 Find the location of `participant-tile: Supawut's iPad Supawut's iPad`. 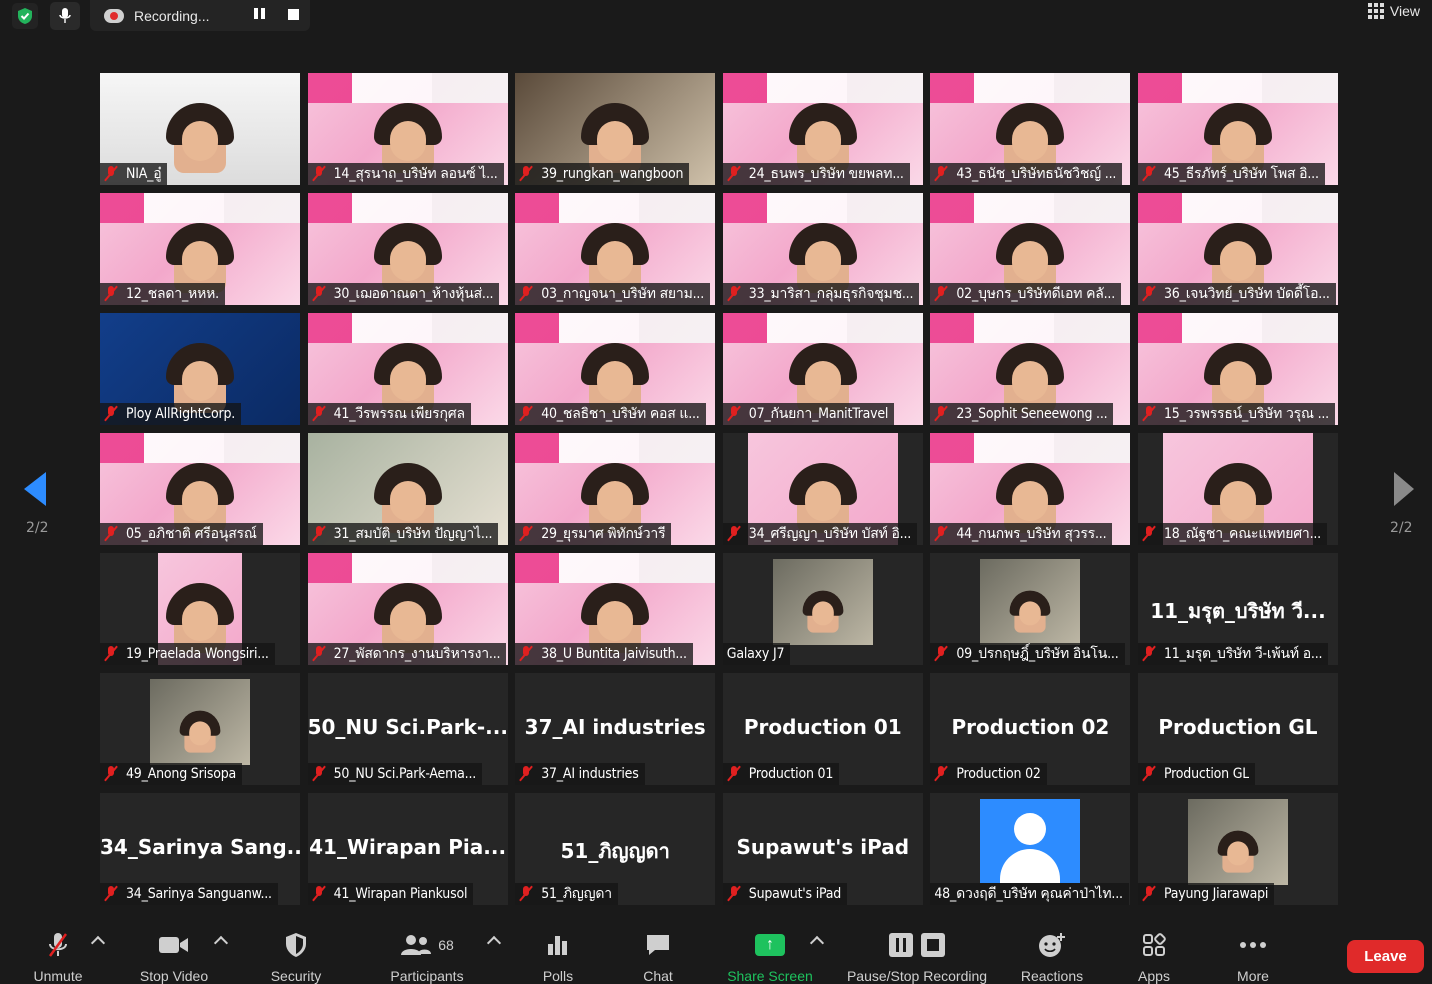

participant-tile: Supawut's iPad Supawut's iPad is located at coordinates (822, 849).